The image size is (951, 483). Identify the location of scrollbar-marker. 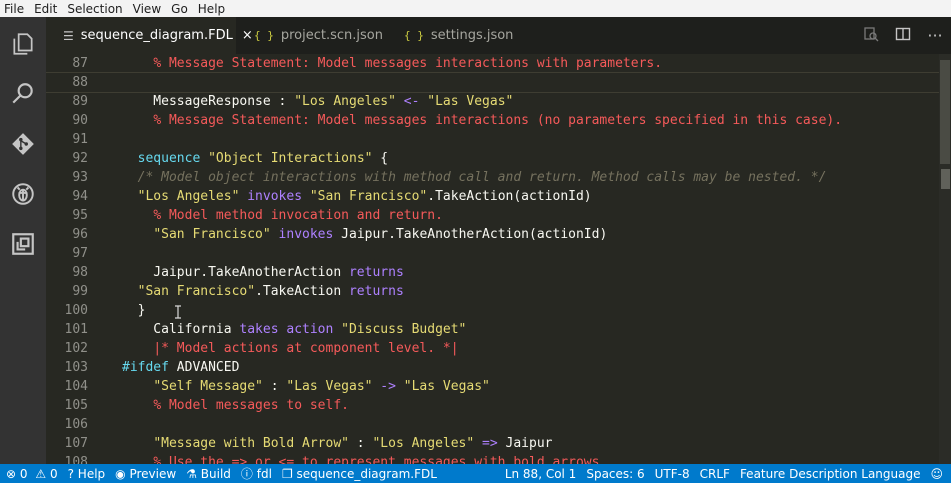
(945, 179).